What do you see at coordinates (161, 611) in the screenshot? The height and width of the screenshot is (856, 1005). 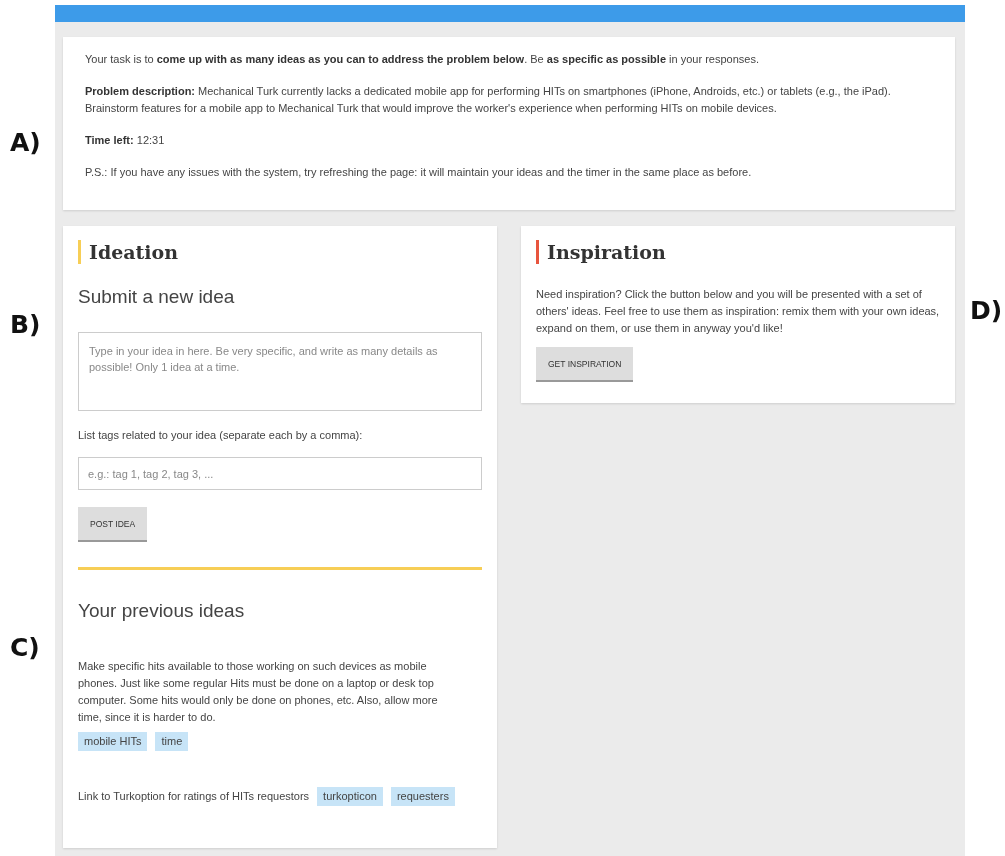 I see `previous-ideas-heading: Your previous ideas` at bounding box center [161, 611].